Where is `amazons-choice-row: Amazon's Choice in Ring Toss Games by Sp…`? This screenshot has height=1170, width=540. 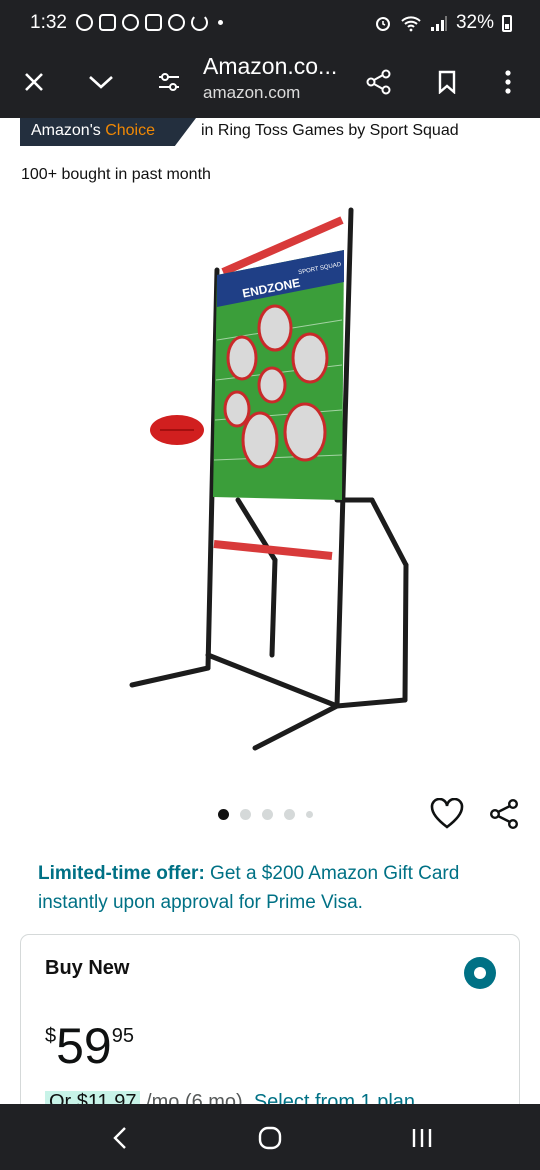 amazons-choice-row: Amazon's Choice in Ring Toss Games by Sp… is located at coordinates (270, 133).